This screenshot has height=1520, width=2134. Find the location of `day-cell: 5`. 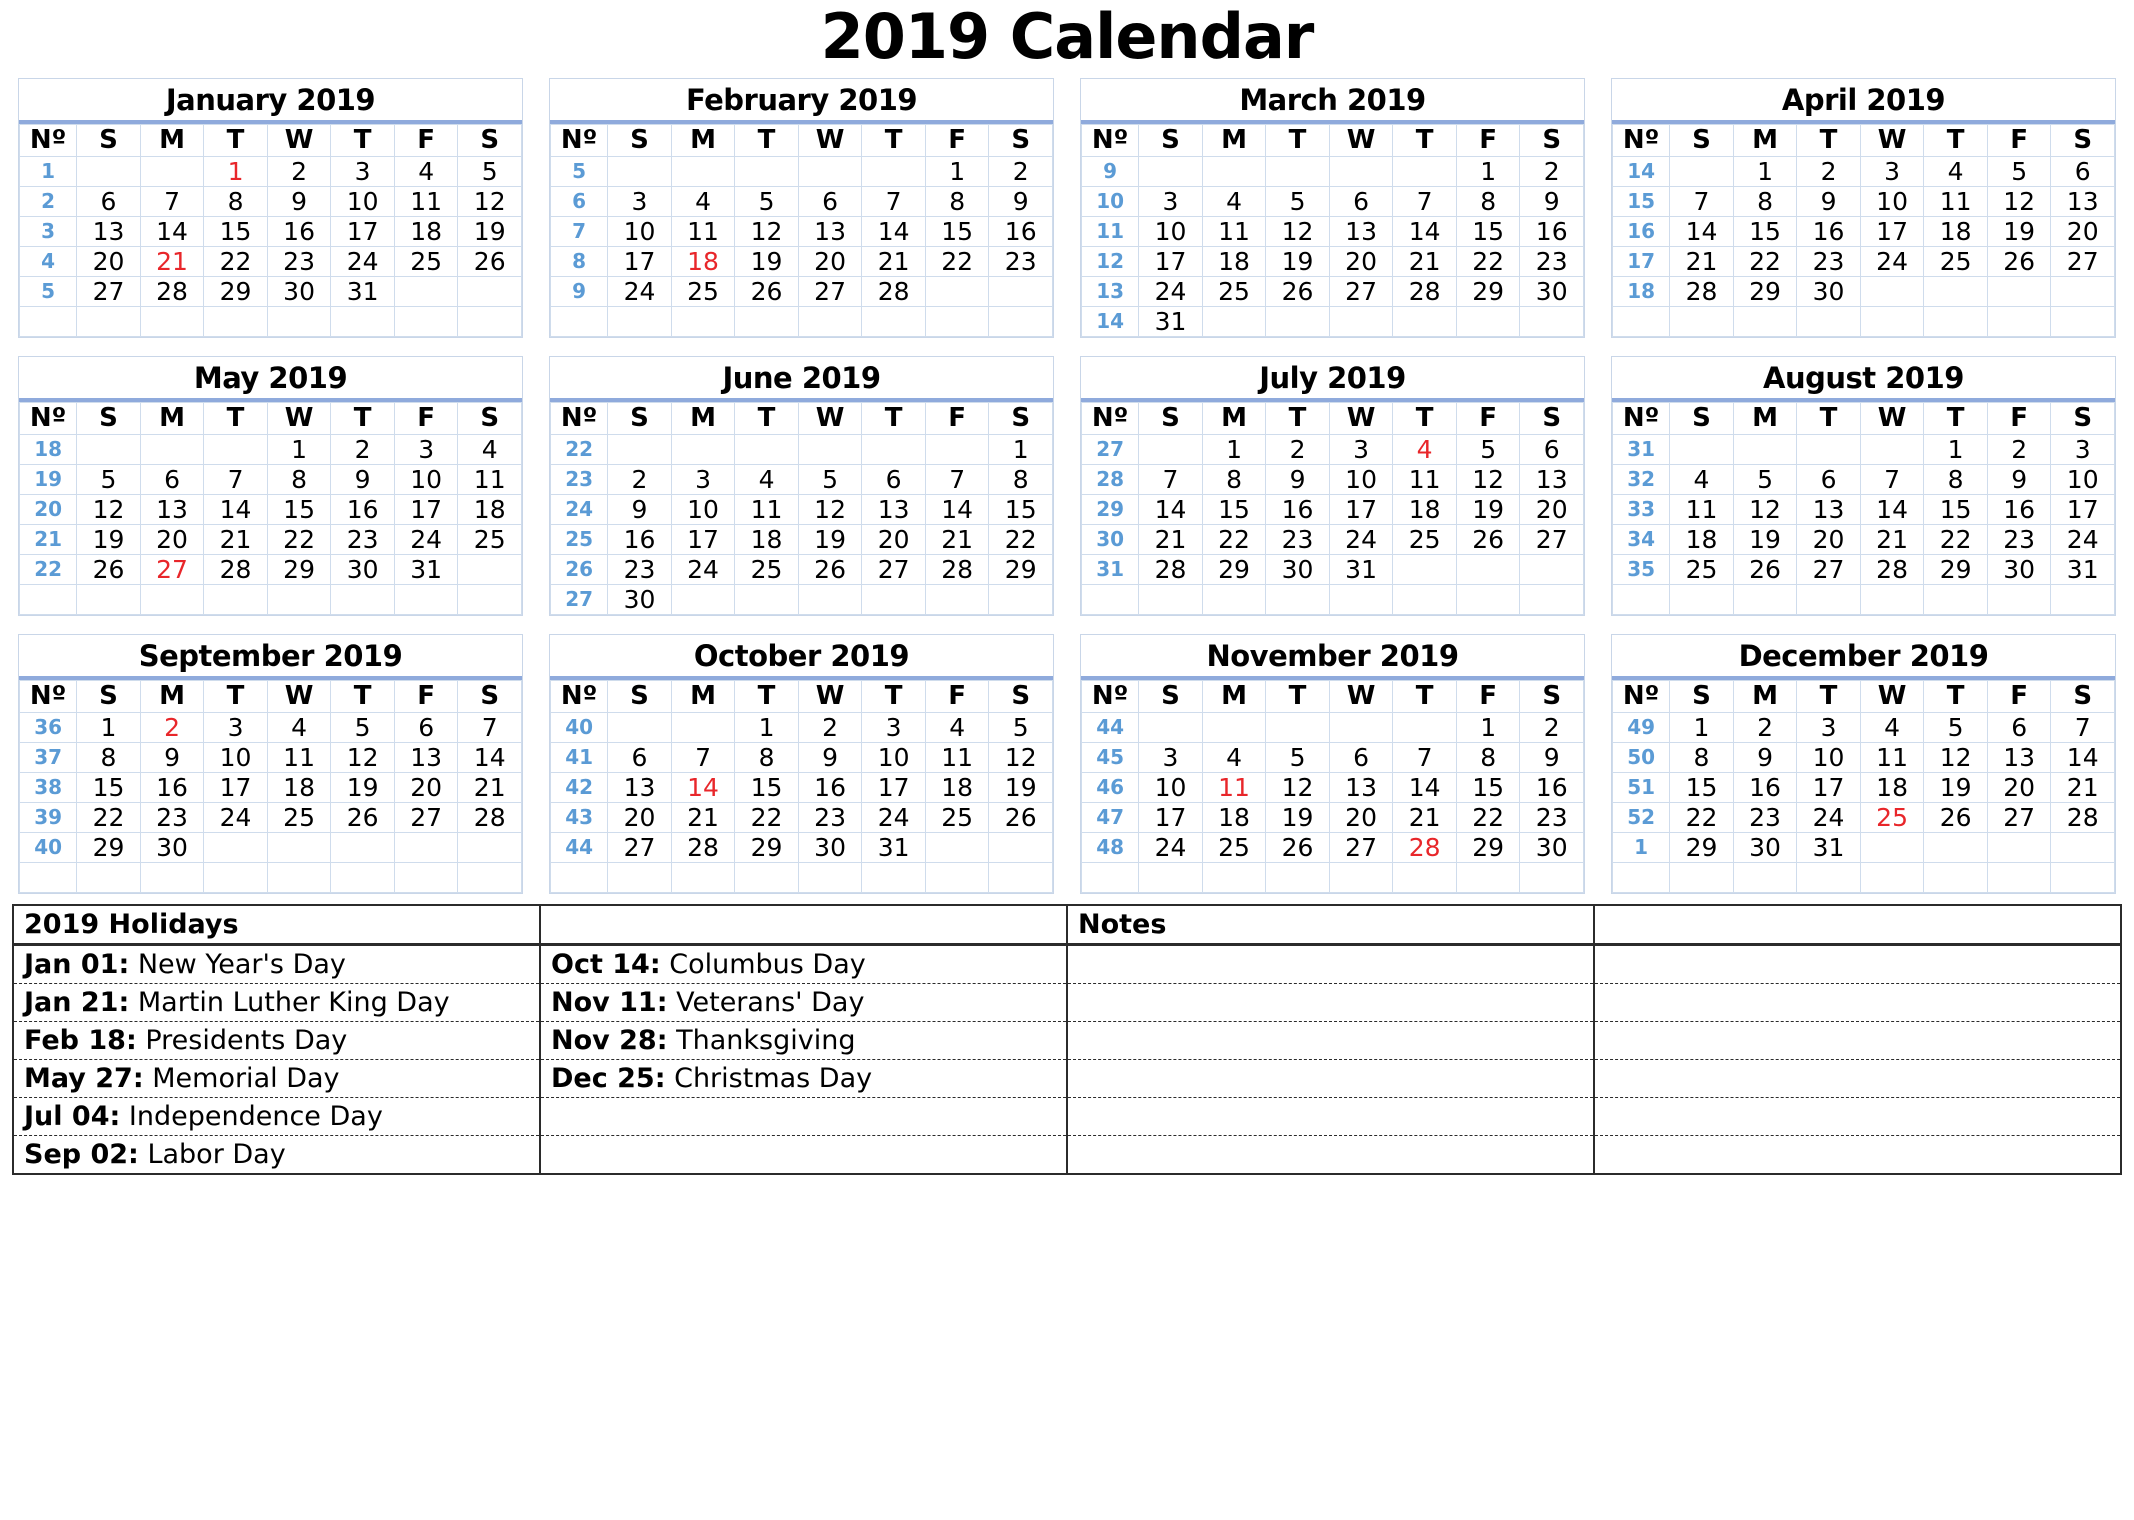

day-cell: 5 is located at coordinates (1297, 757).